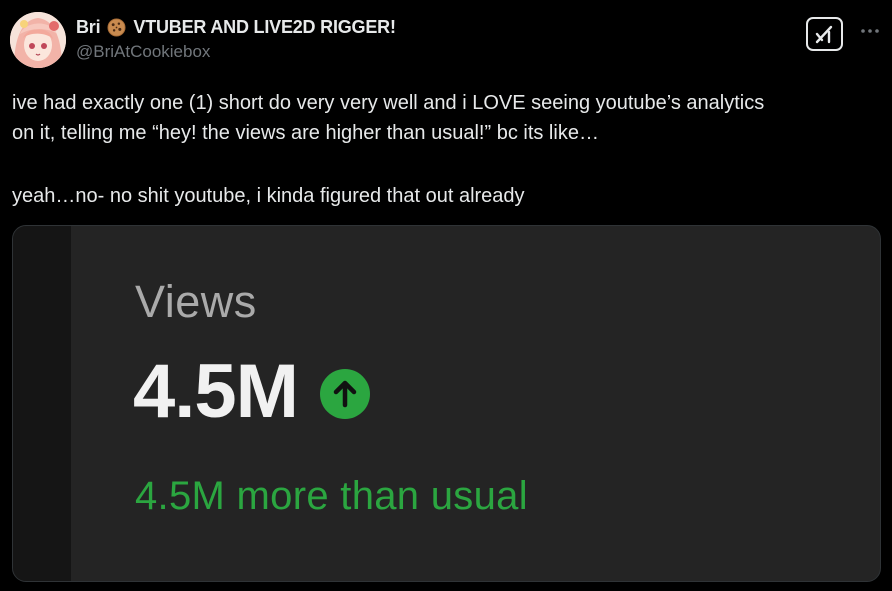  What do you see at coordinates (331, 496) in the screenshot?
I see `analytics-comparison-note: 4.5M more than usual` at bounding box center [331, 496].